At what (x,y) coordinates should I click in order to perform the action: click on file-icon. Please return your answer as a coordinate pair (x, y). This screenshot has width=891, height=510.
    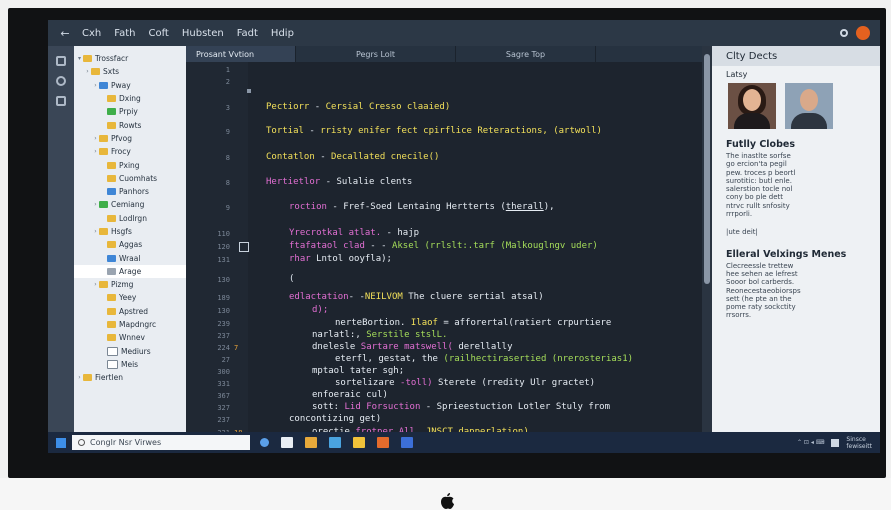
    Looking at the image, I should click on (111, 99).